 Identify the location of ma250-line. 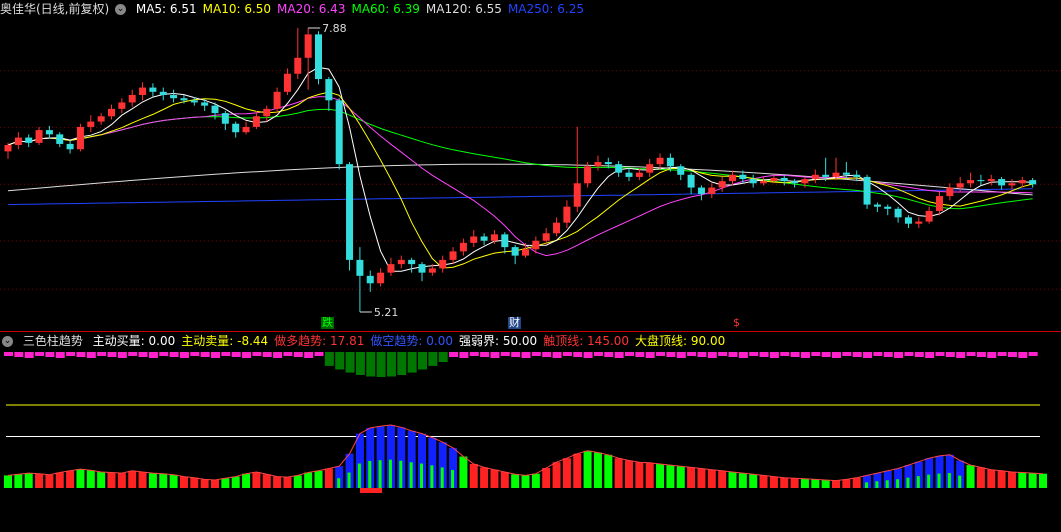
(520, 197).